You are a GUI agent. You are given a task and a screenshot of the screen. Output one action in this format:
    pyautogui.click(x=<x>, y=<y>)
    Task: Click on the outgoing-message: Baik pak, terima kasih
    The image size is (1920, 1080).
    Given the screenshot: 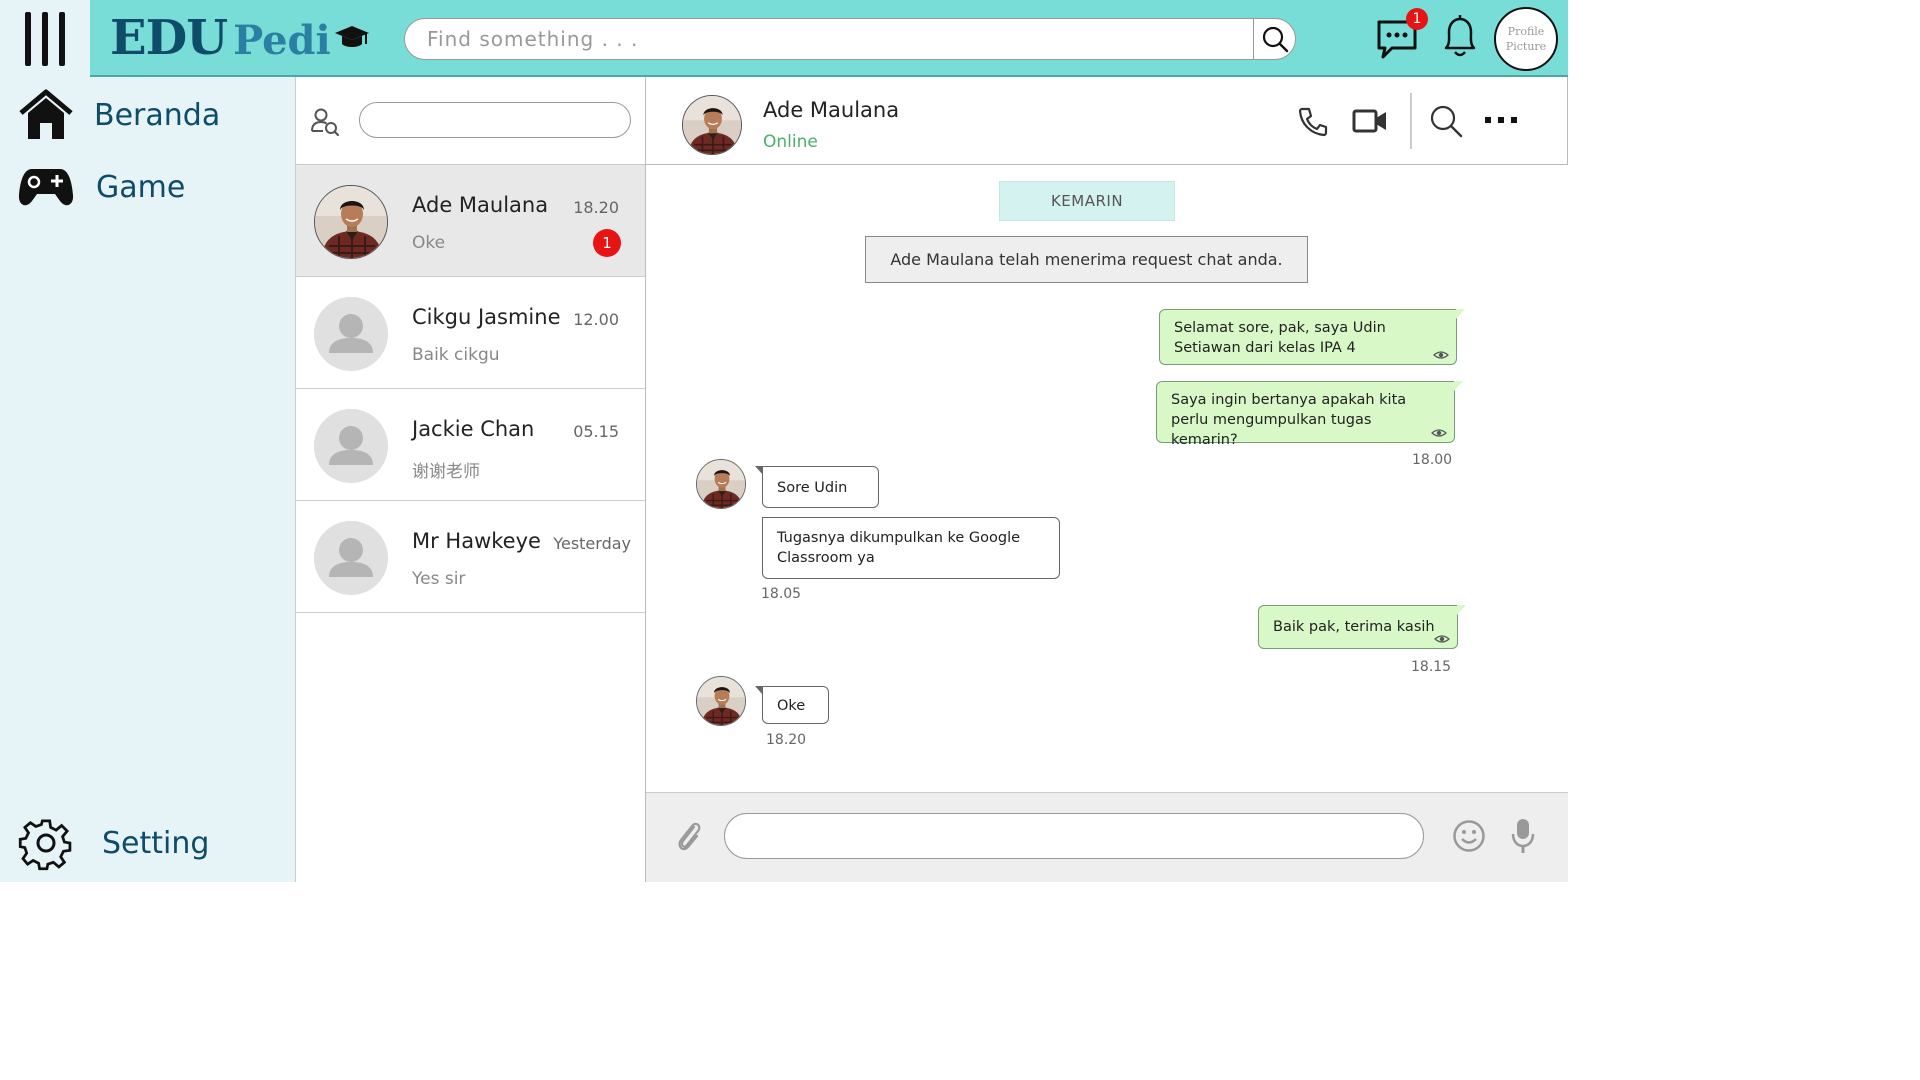 What is the action you would take?
    pyautogui.click(x=1362, y=627)
    